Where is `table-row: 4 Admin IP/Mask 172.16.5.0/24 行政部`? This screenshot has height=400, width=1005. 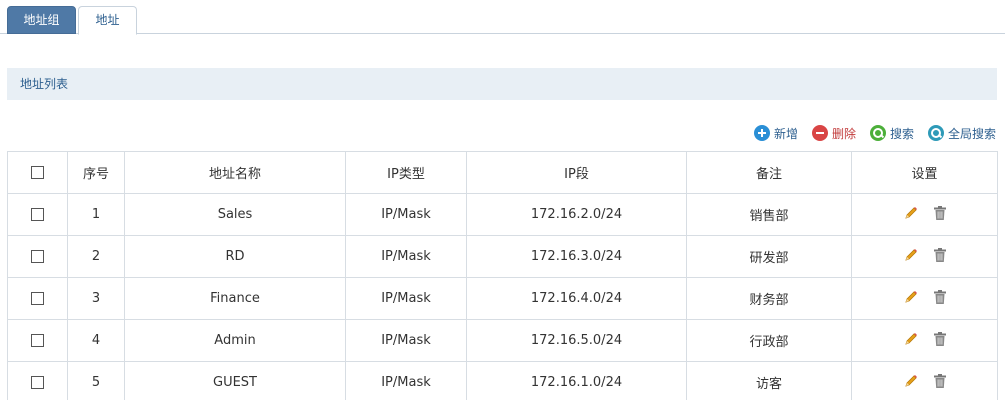 table-row: 4 Admin IP/Mask 172.16.5.0/24 行政部 is located at coordinates (502, 340).